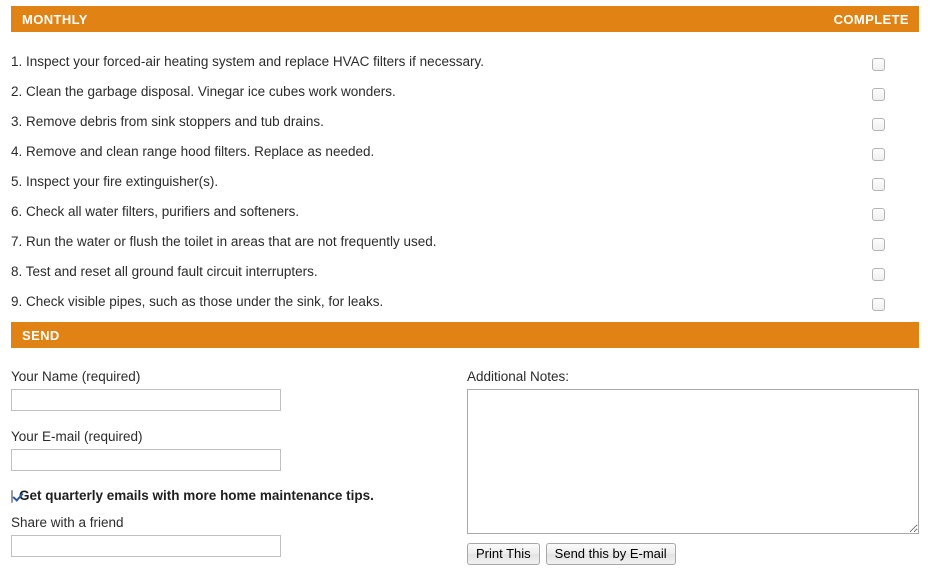  I want to click on form-action-buttons: Print This Send this by E-mail, so click(693, 554).